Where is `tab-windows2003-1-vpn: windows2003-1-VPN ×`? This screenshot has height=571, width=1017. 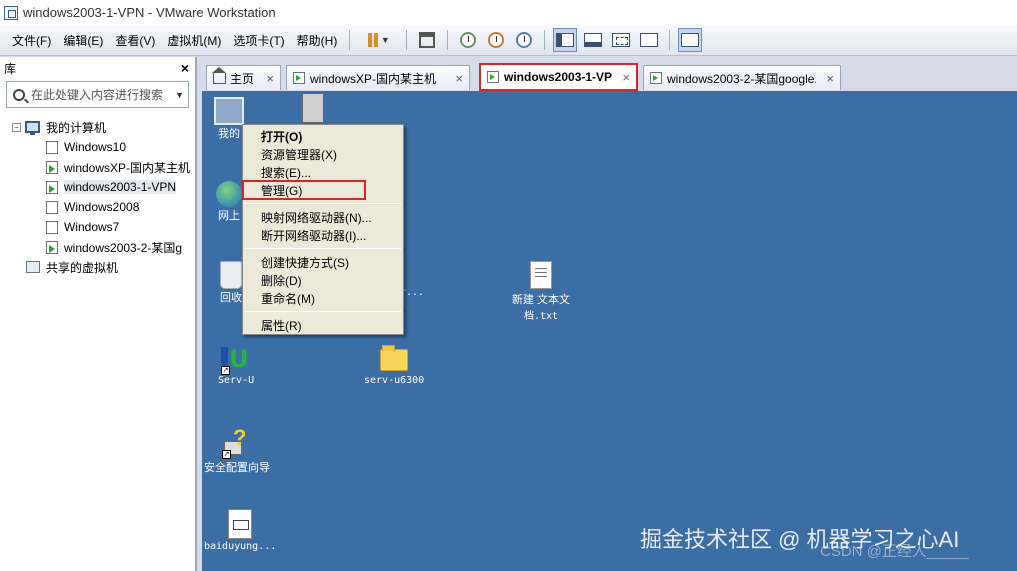
tab-windows2003-1-vpn: windows2003-1-VPN × is located at coordinates (558, 77).